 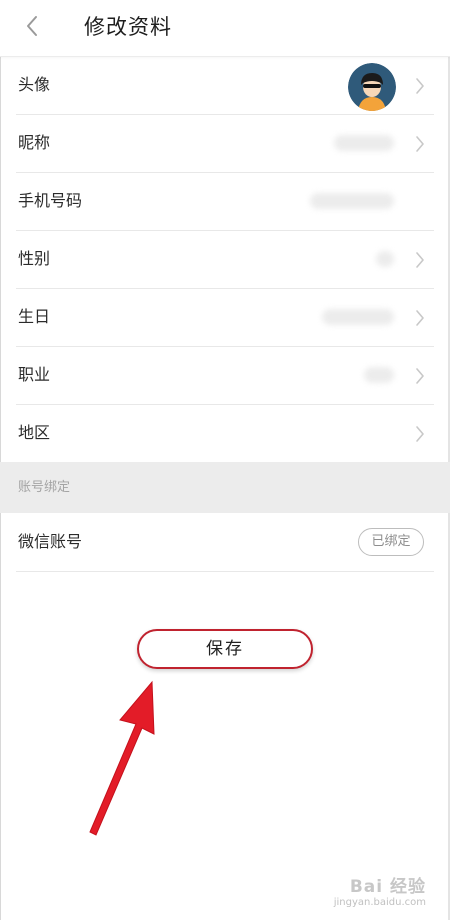 What do you see at coordinates (364, 143) in the screenshot?
I see `nickname-value-blurred` at bounding box center [364, 143].